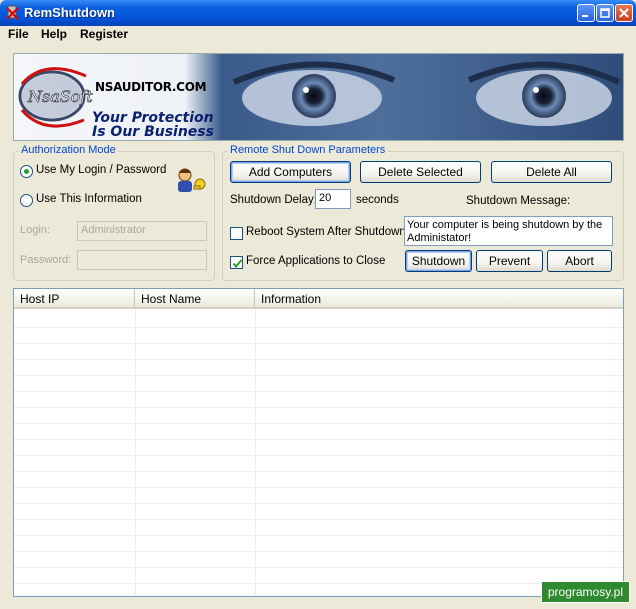 The height and width of the screenshot is (609, 636). What do you see at coordinates (326, 232) in the screenshot?
I see `reboot-label: Reboot System After Shutdown` at bounding box center [326, 232].